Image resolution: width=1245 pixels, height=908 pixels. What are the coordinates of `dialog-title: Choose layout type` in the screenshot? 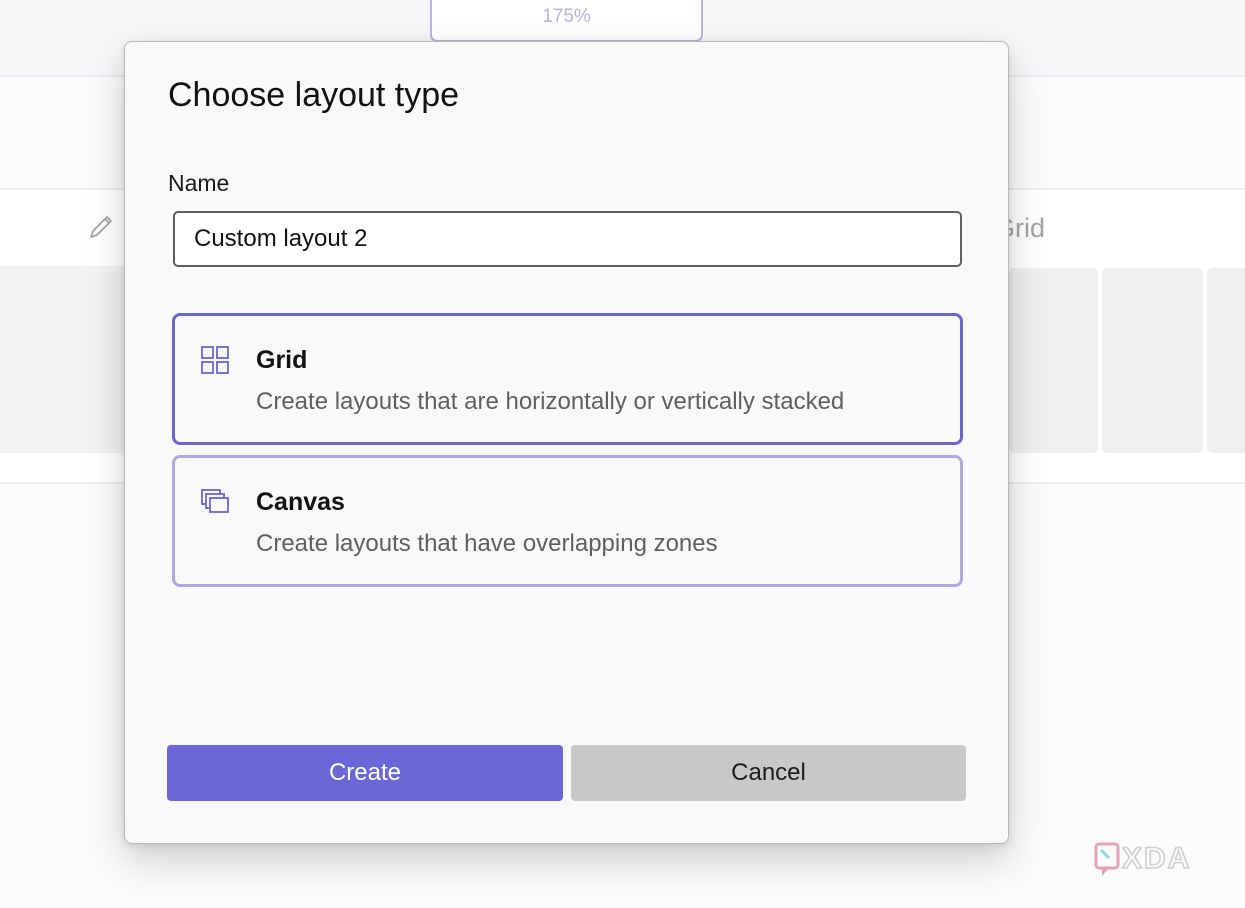 It's located at (314, 95).